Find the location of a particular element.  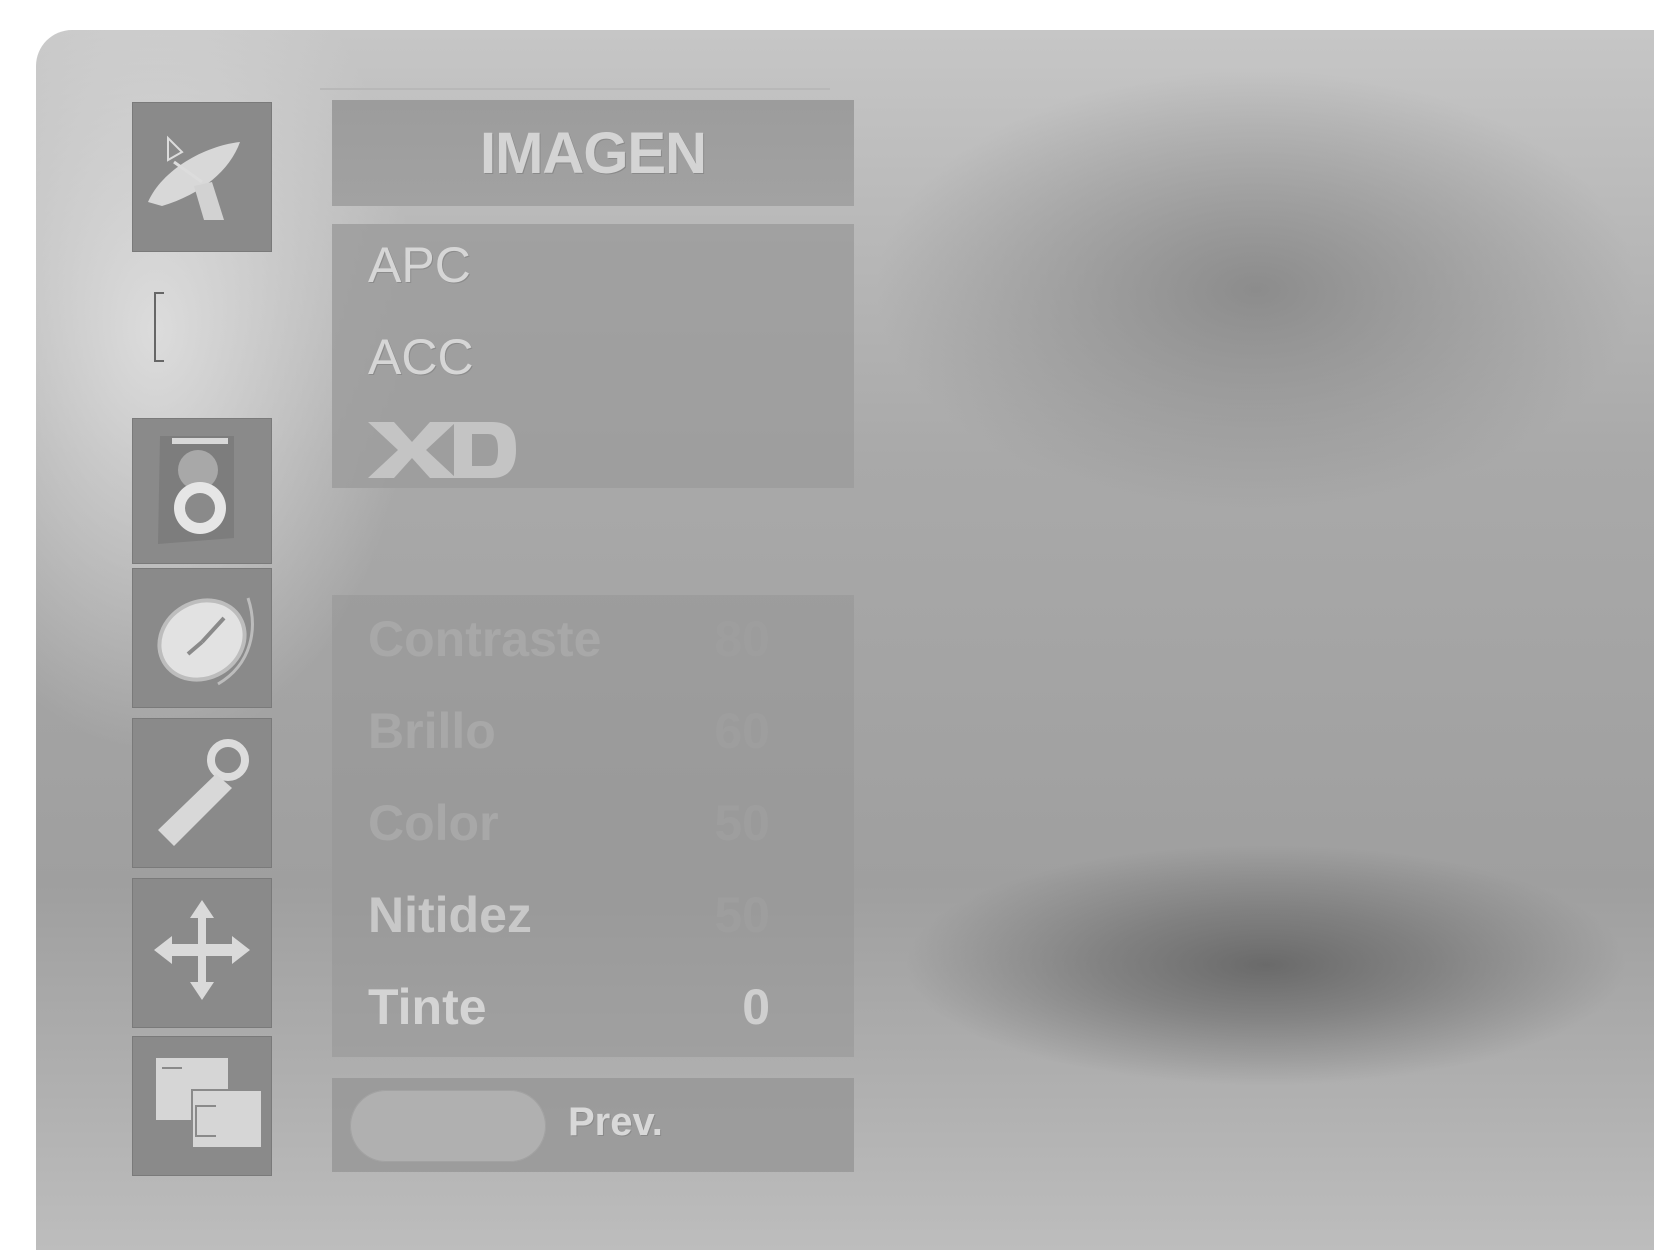

setting-row-tinte: Tinte 0 is located at coordinates (593, 1008).